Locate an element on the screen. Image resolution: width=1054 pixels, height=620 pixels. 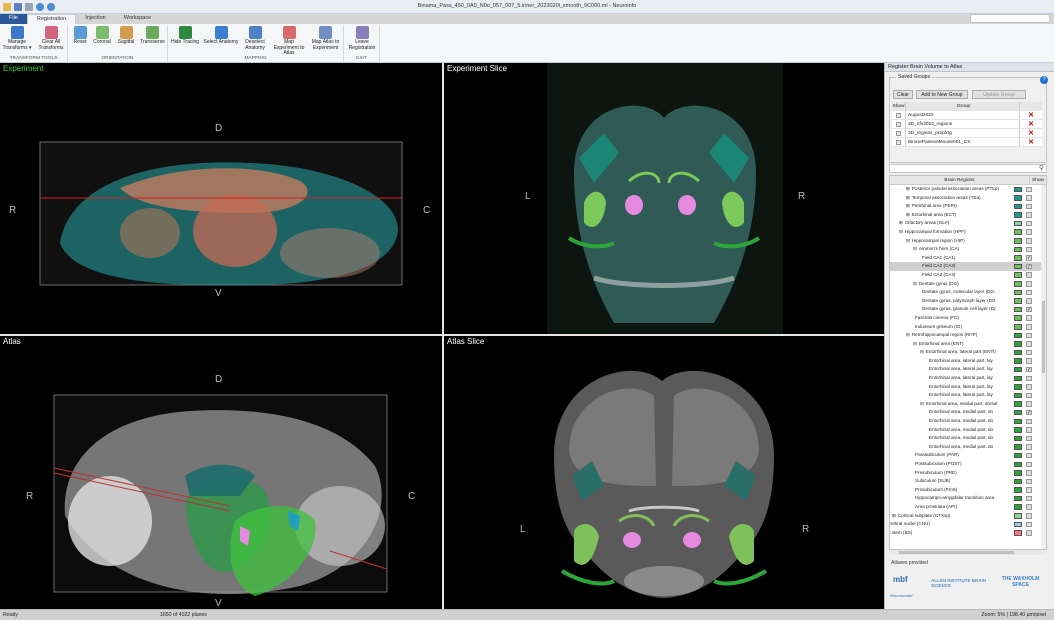
tree-horizontal-scrollbar is located at coordinates (968, 552).